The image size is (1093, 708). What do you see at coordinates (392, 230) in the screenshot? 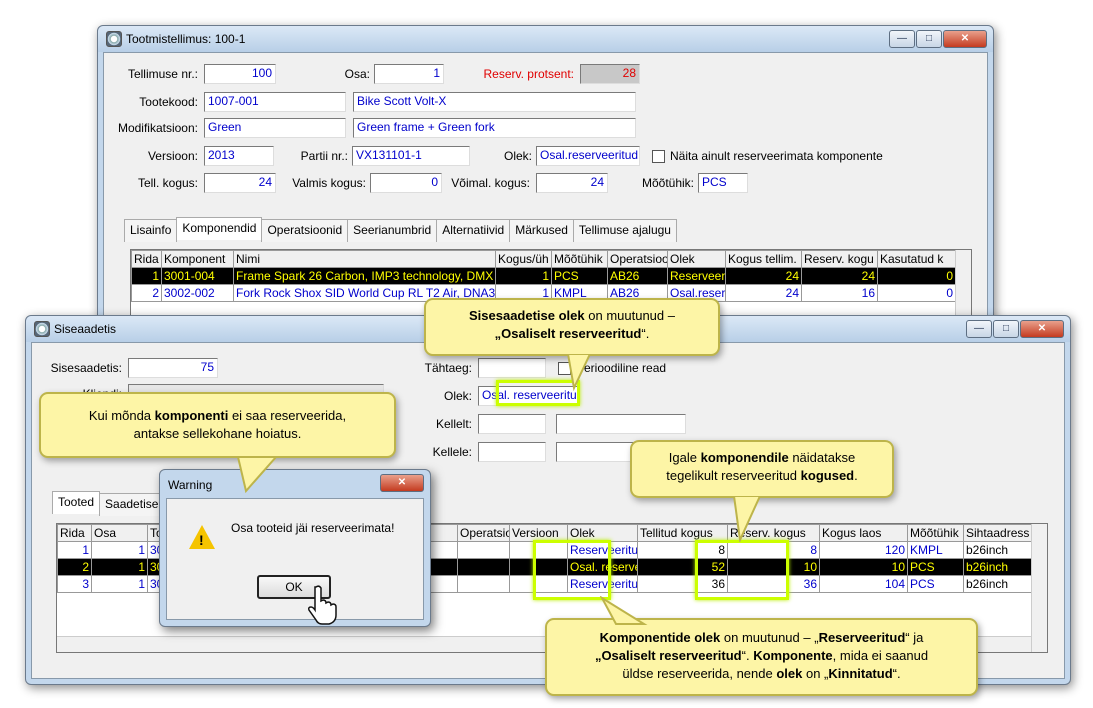
I see `tab-seerianumbrid: Seerianumbrid` at bounding box center [392, 230].